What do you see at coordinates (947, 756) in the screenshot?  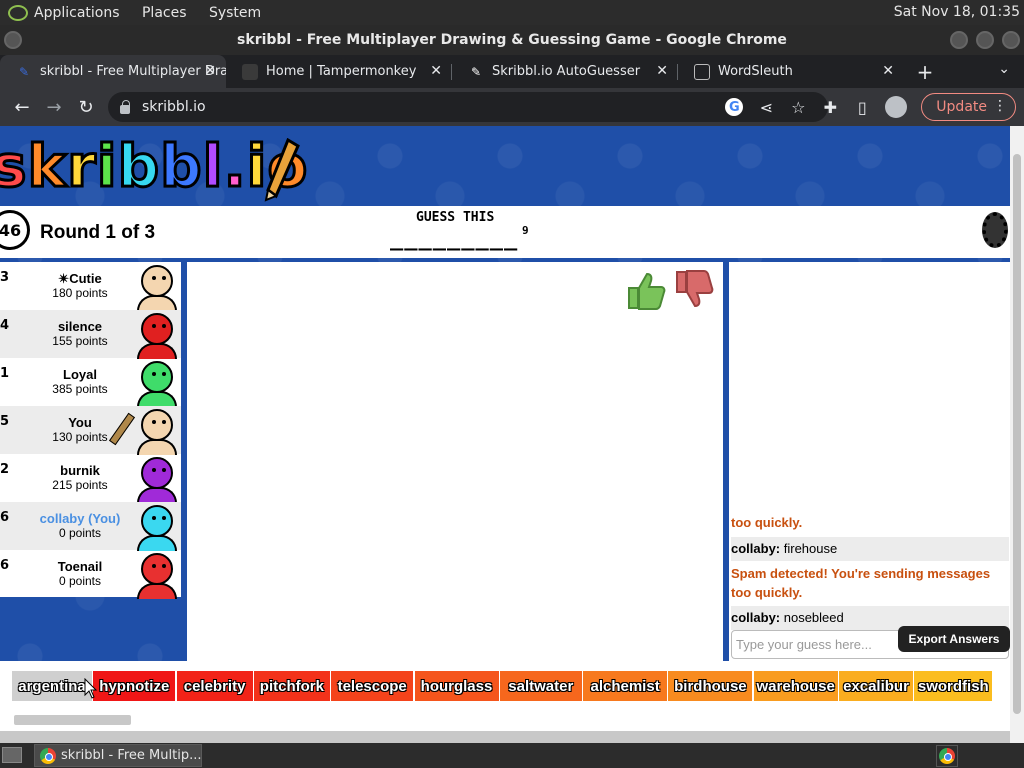 I see `tray-chrome-icon` at bounding box center [947, 756].